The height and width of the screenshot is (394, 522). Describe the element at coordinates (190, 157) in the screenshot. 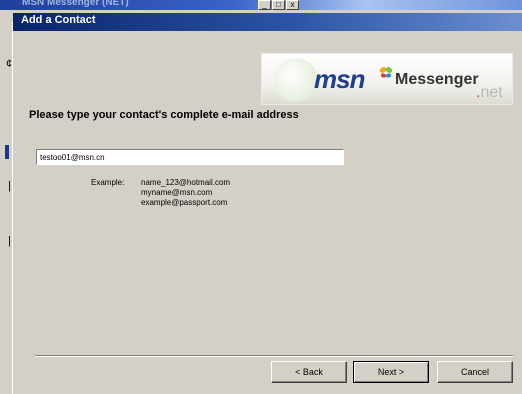

I see `email-input` at that location.